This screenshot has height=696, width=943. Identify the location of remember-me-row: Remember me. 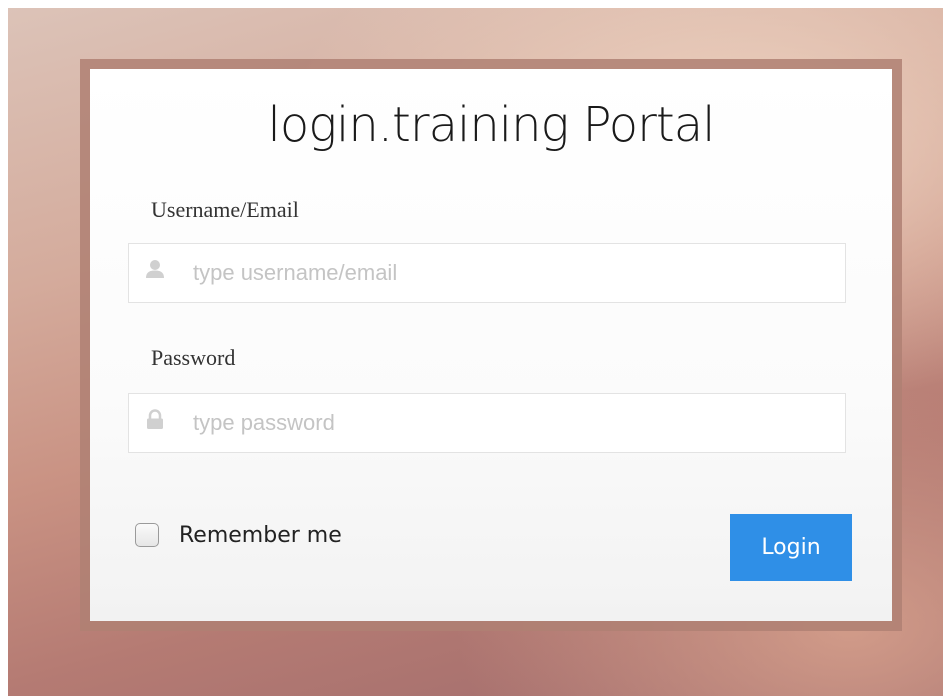
(238, 535).